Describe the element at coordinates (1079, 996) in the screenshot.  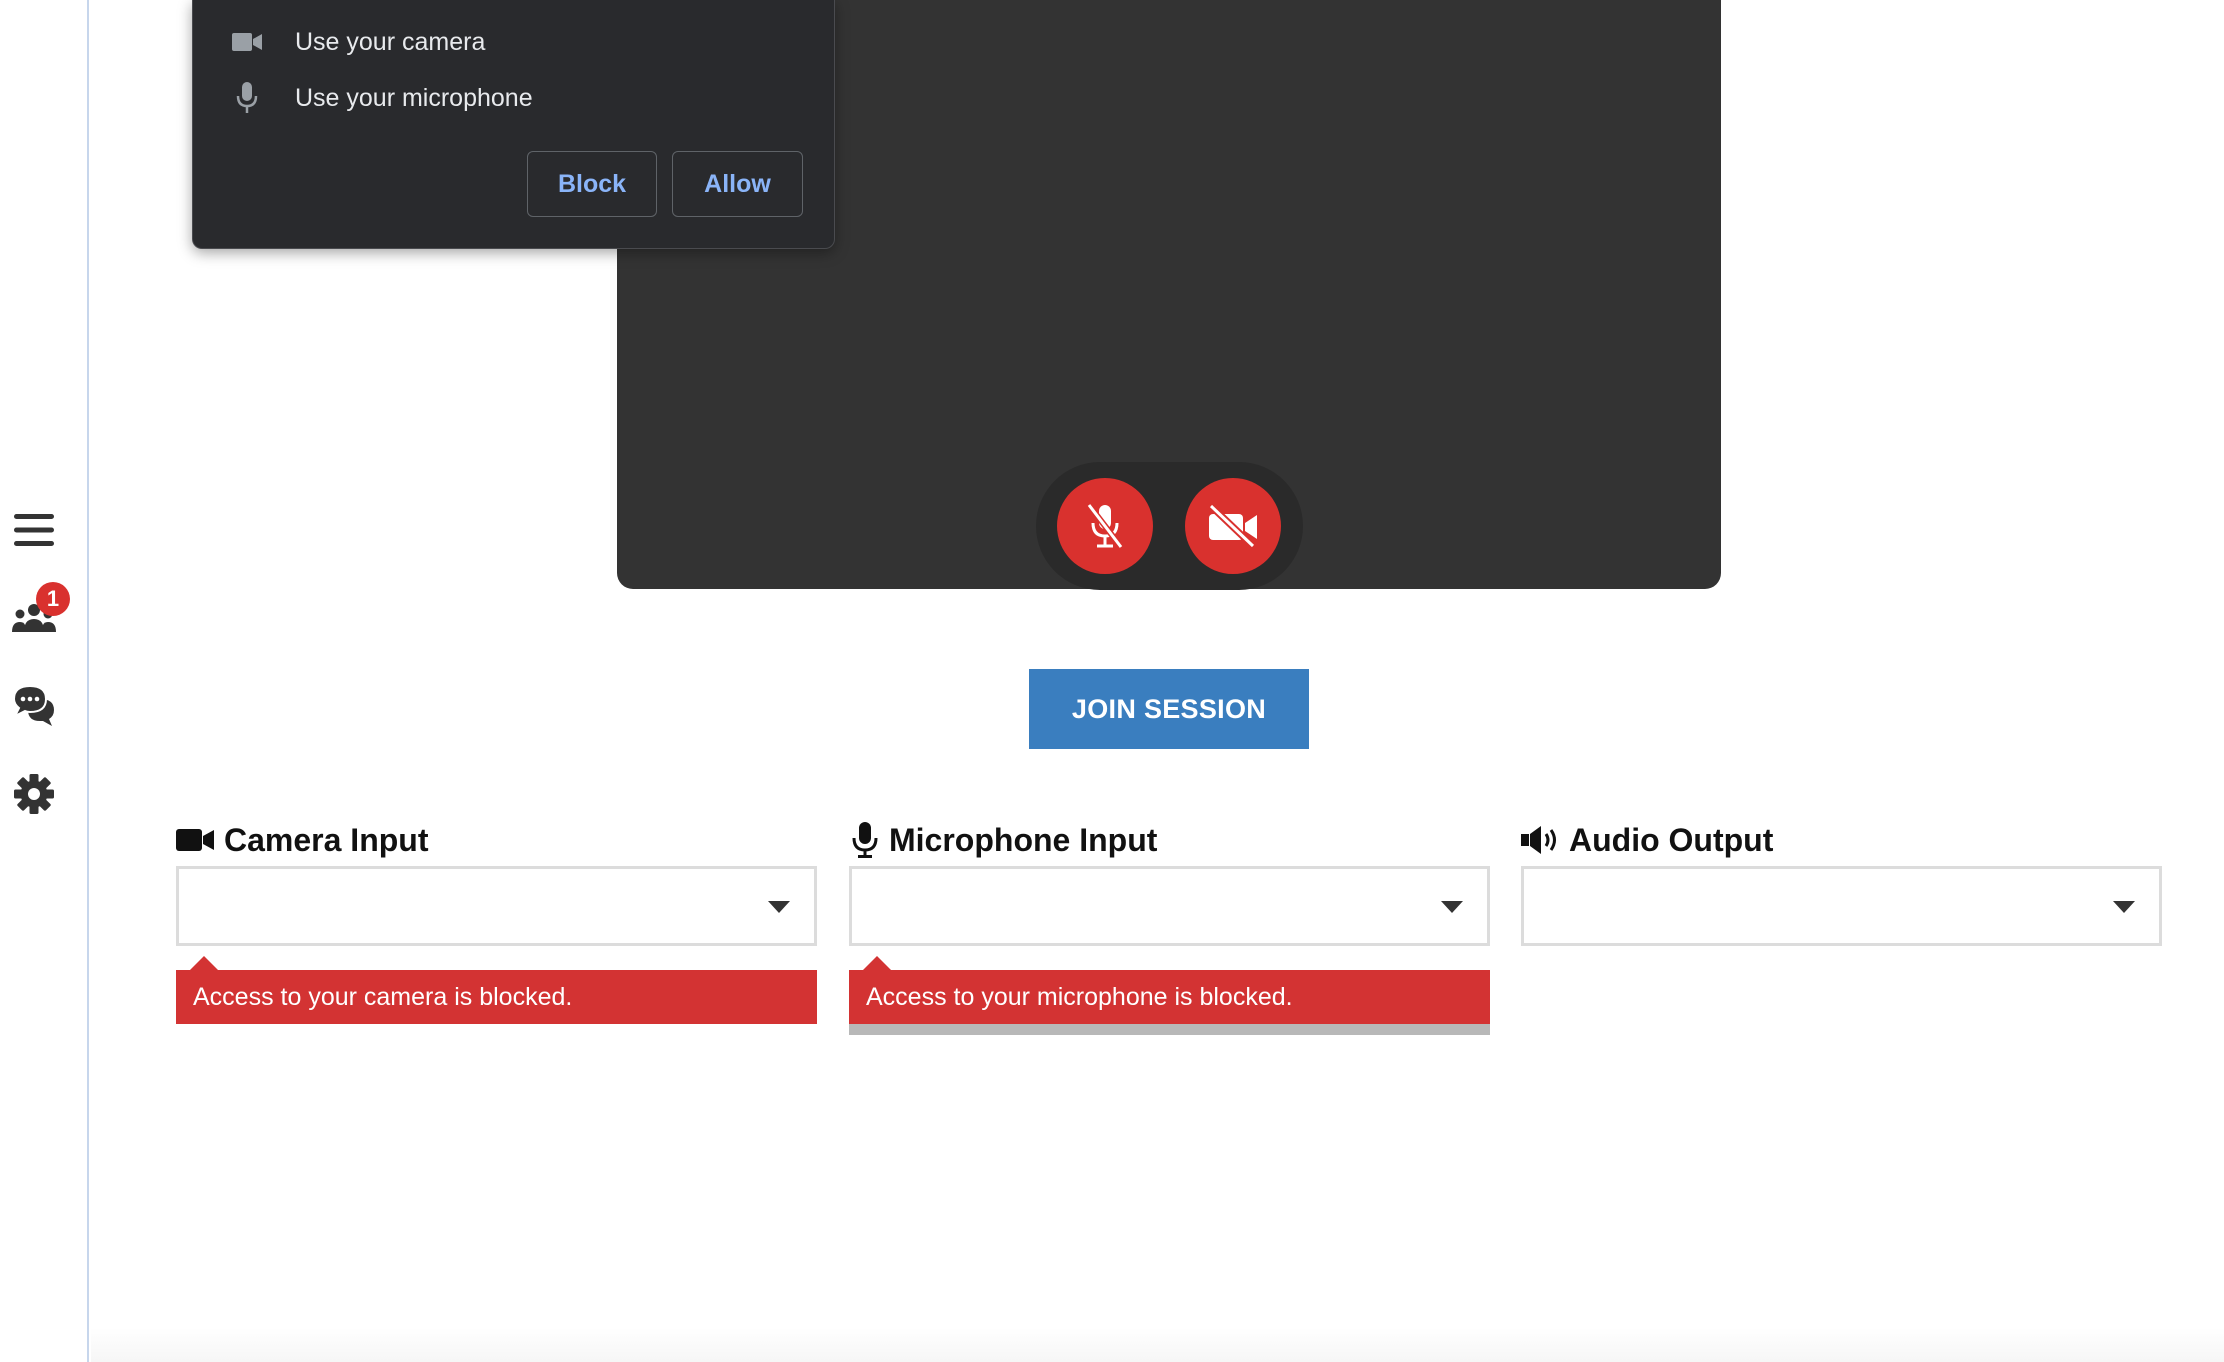
I see `microphone-error-text: Access to your microphone is blocked.` at that location.